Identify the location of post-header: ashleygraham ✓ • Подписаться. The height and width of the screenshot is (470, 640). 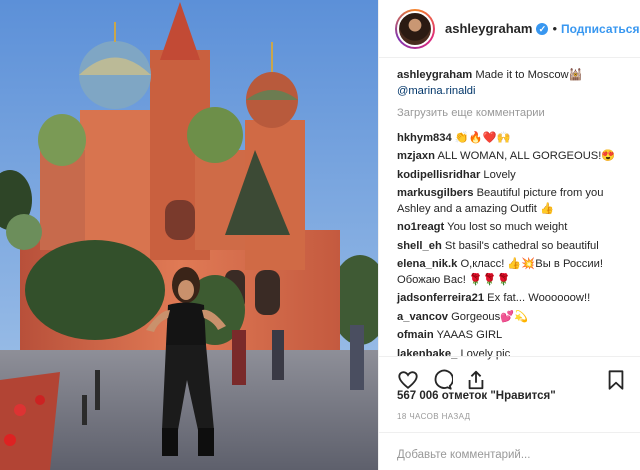
(509, 29).